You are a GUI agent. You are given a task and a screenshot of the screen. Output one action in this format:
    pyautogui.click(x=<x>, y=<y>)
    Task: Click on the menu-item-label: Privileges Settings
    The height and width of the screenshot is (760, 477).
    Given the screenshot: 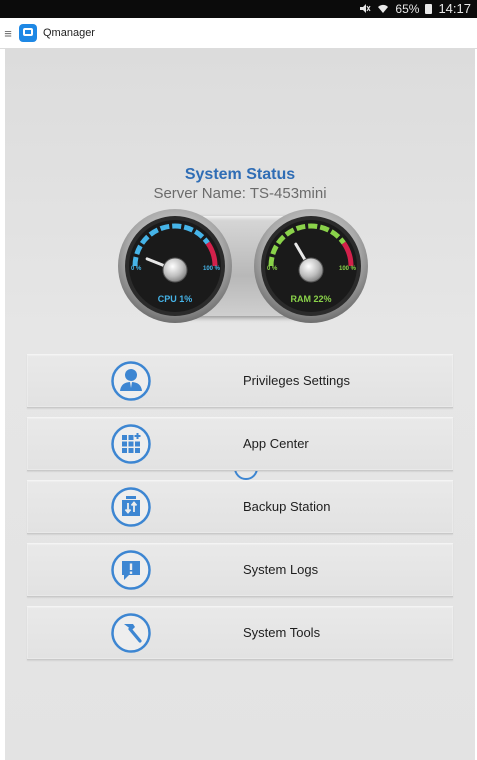 What is the action you would take?
    pyautogui.click(x=296, y=380)
    